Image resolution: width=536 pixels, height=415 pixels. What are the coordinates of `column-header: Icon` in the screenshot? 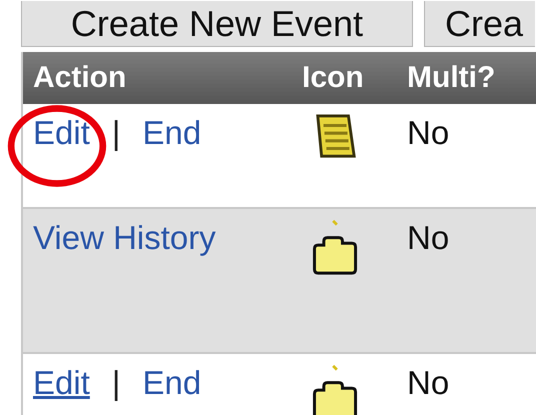 It's located at (354, 78).